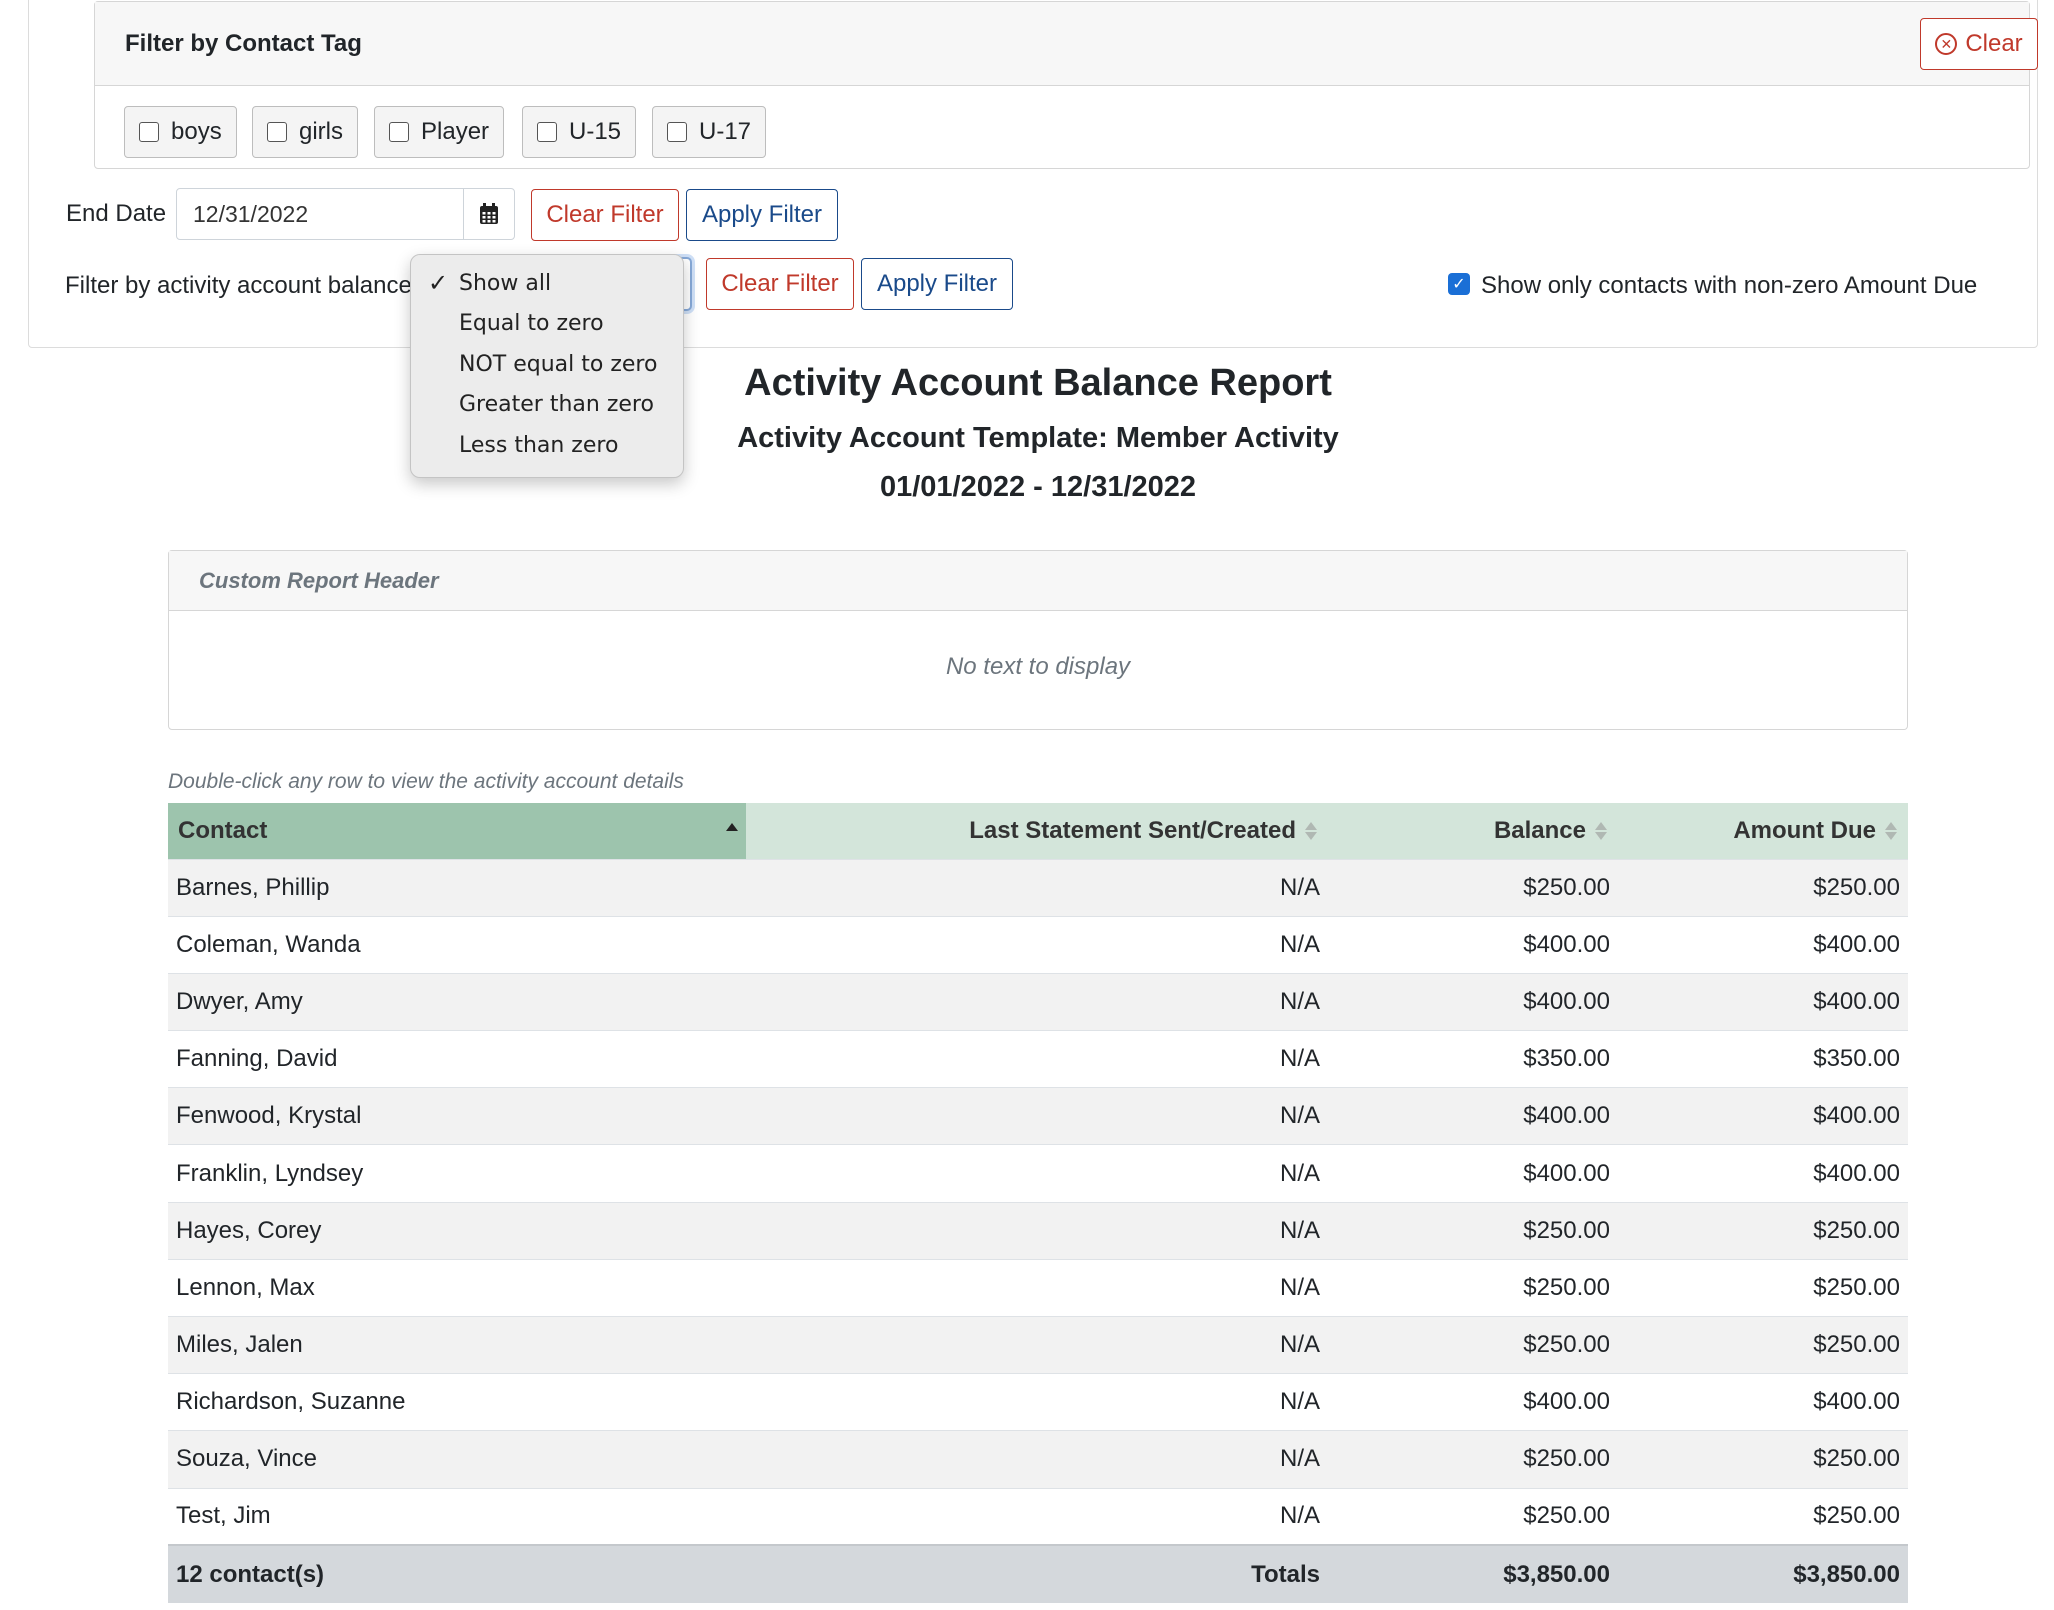 The image size is (2054, 1610). Describe the element at coordinates (1038, 581) in the screenshot. I see `custom-report-header-title: Custom Report Header` at that location.